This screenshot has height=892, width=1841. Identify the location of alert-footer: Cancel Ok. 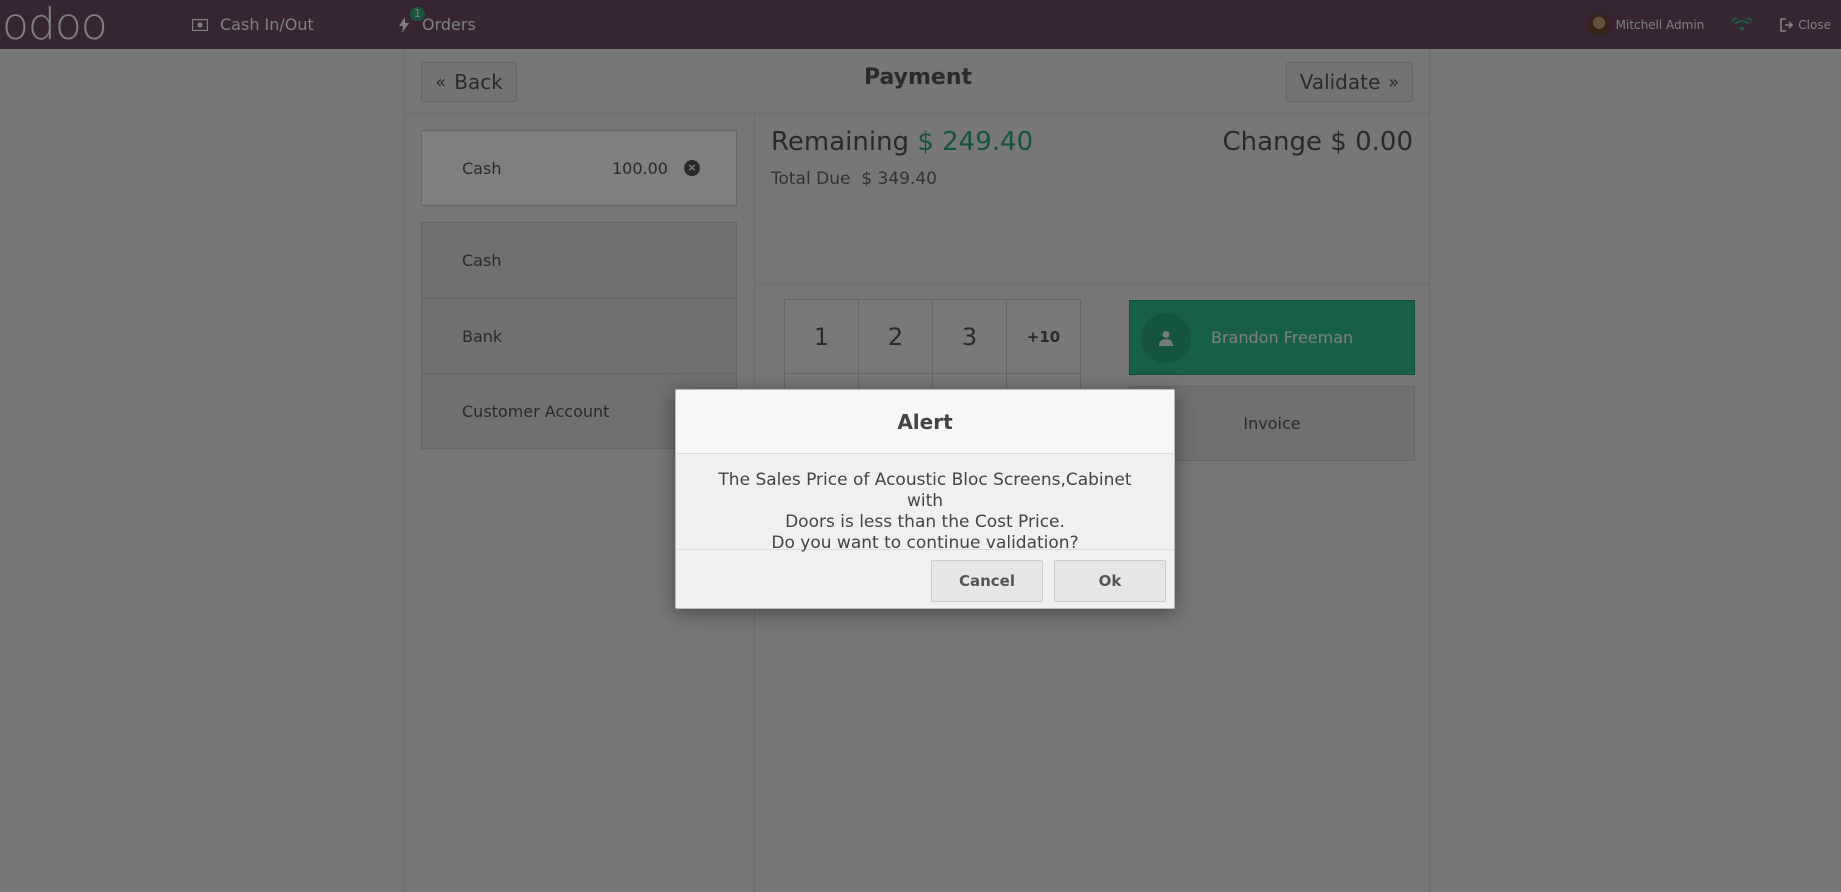
(925, 579).